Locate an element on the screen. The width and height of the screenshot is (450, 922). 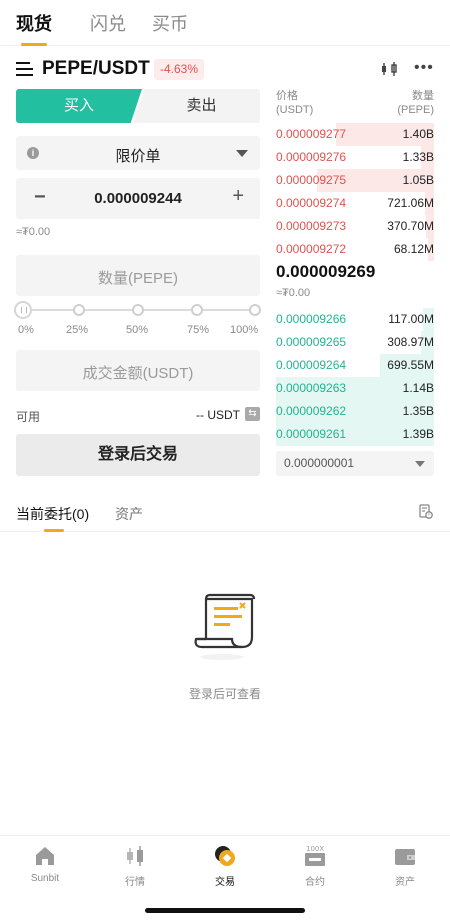
tab-assets: 资产 is located at coordinates (129, 514).